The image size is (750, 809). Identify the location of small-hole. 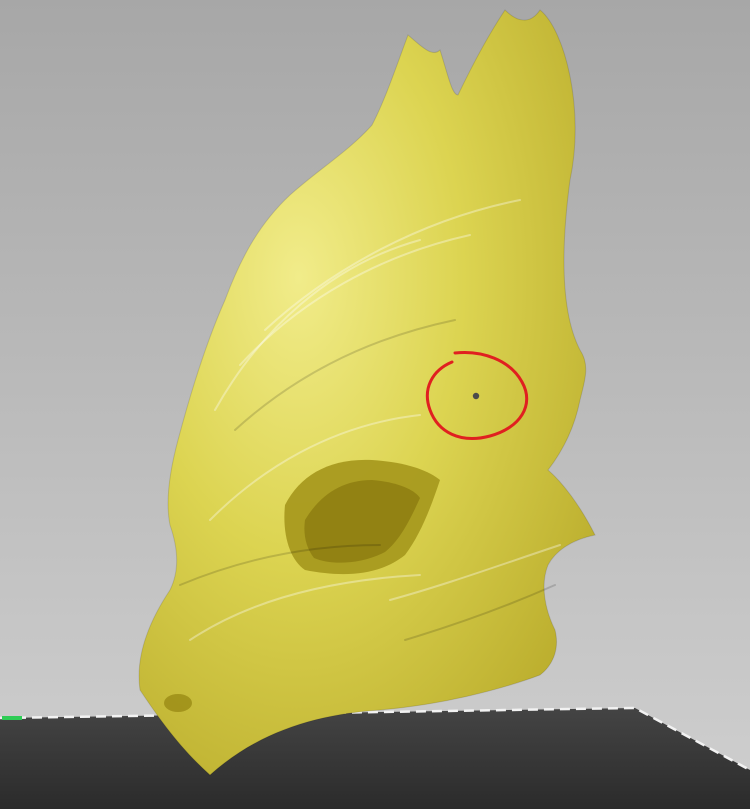
(476, 396).